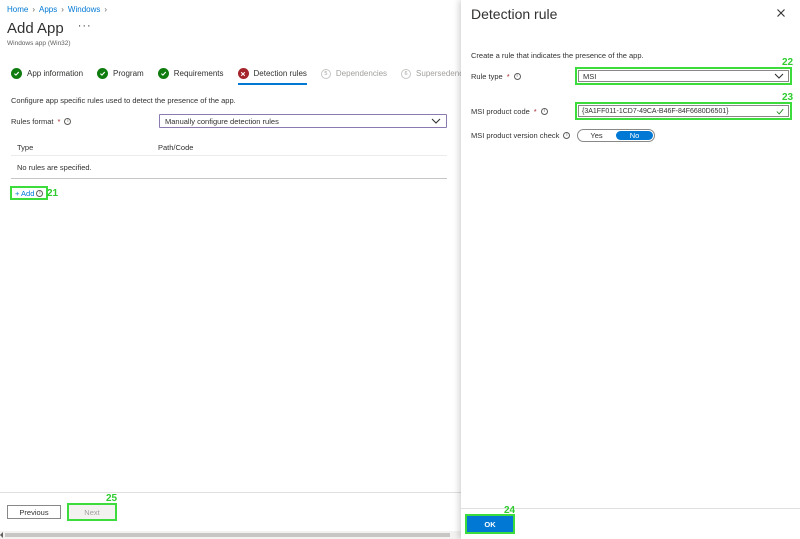 The width and height of the screenshot is (800, 539). What do you see at coordinates (634, 135) in the screenshot?
I see `toggle-no: No` at bounding box center [634, 135].